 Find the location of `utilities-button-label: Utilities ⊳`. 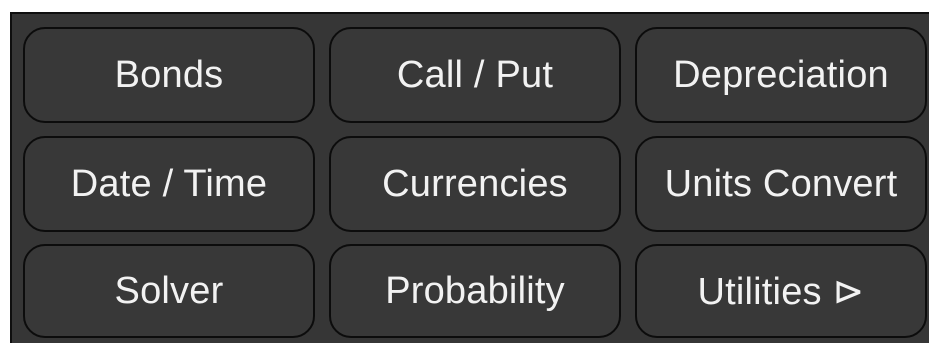

utilities-button-label: Utilities ⊳ is located at coordinates (781, 291).